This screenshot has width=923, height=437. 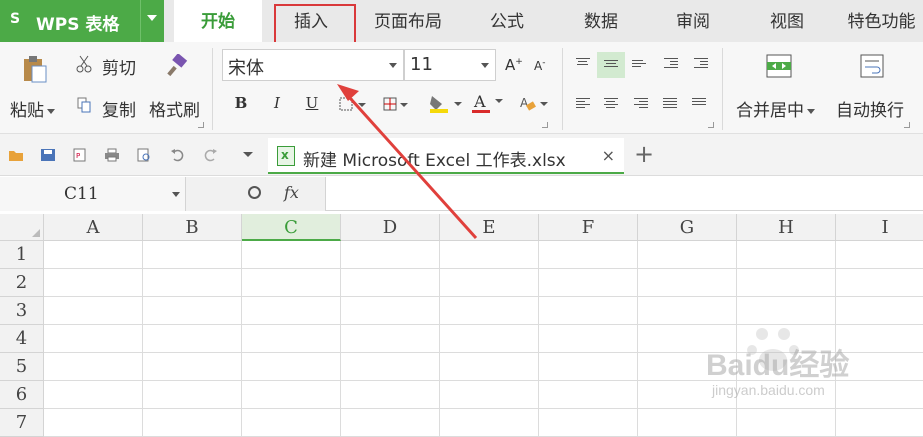 I want to click on baidu-jingyan-watermark: Baidu经验 jingyan.baidu.com, so click(x=811, y=367).